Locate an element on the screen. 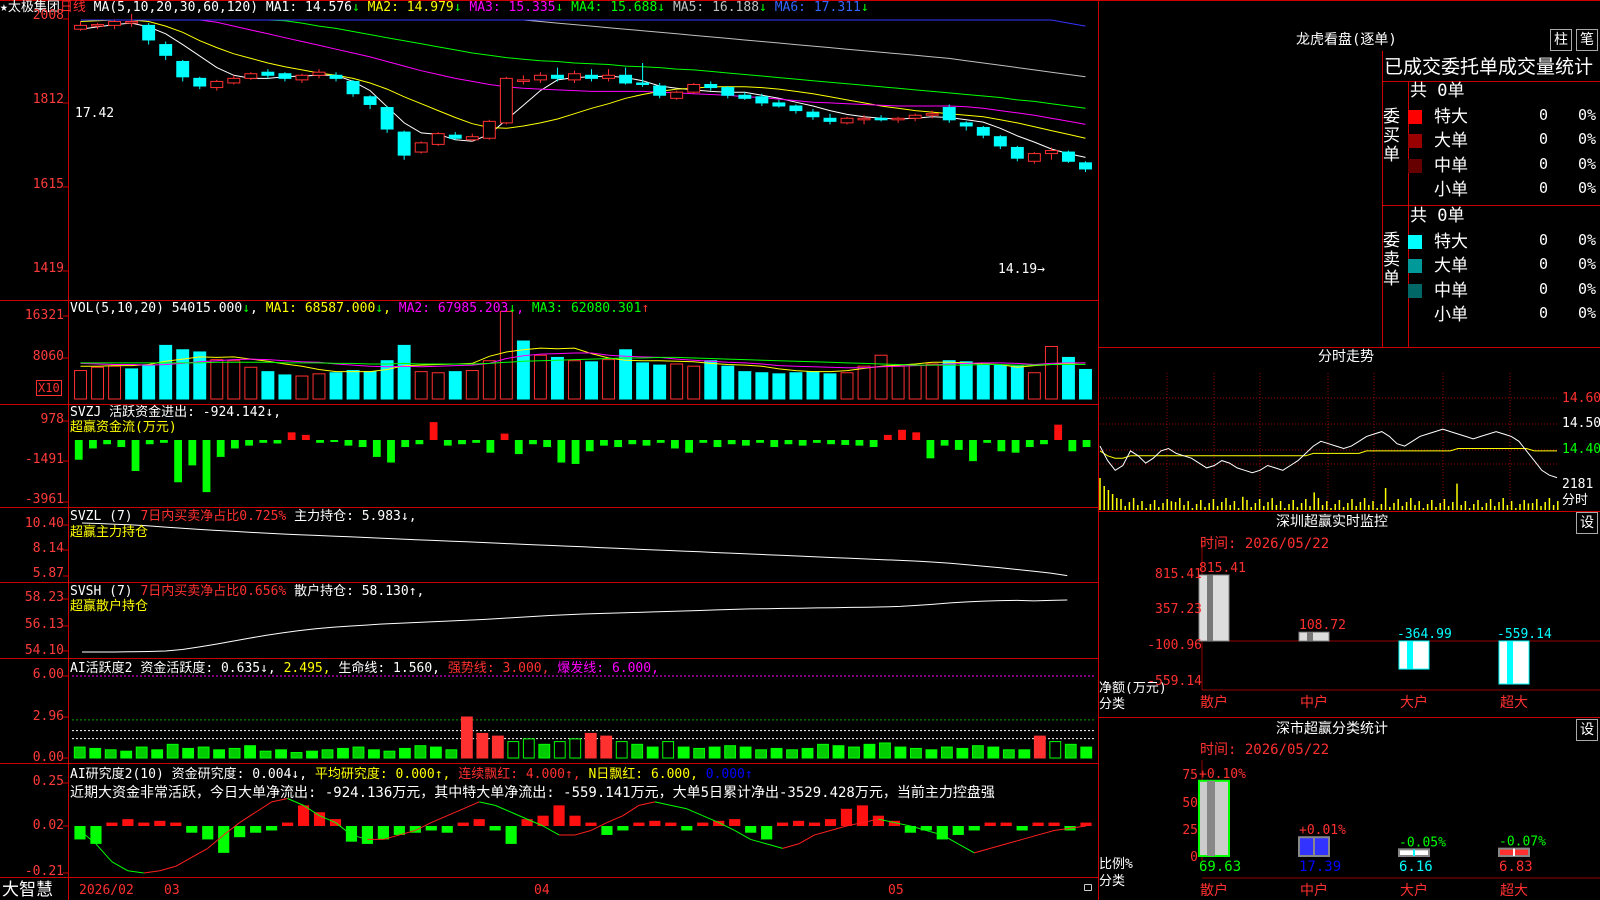  y-tick: 50 is located at coordinates (1190, 803).